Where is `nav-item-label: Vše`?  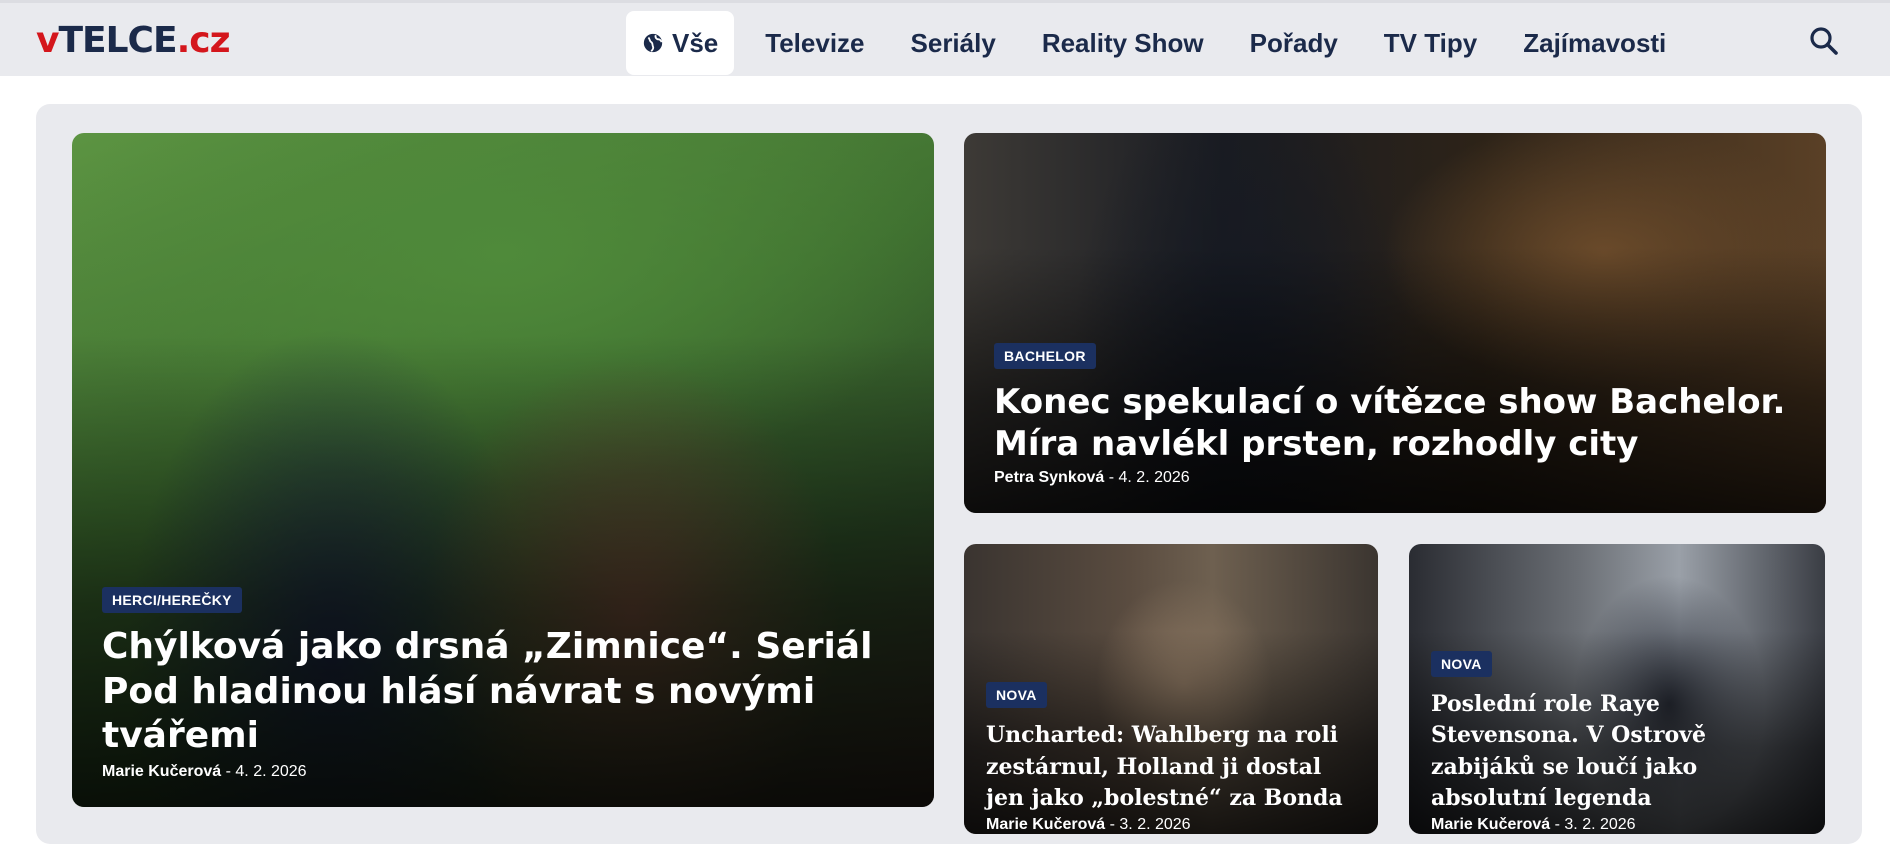
nav-item-label: Vše is located at coordinates (695, 42).